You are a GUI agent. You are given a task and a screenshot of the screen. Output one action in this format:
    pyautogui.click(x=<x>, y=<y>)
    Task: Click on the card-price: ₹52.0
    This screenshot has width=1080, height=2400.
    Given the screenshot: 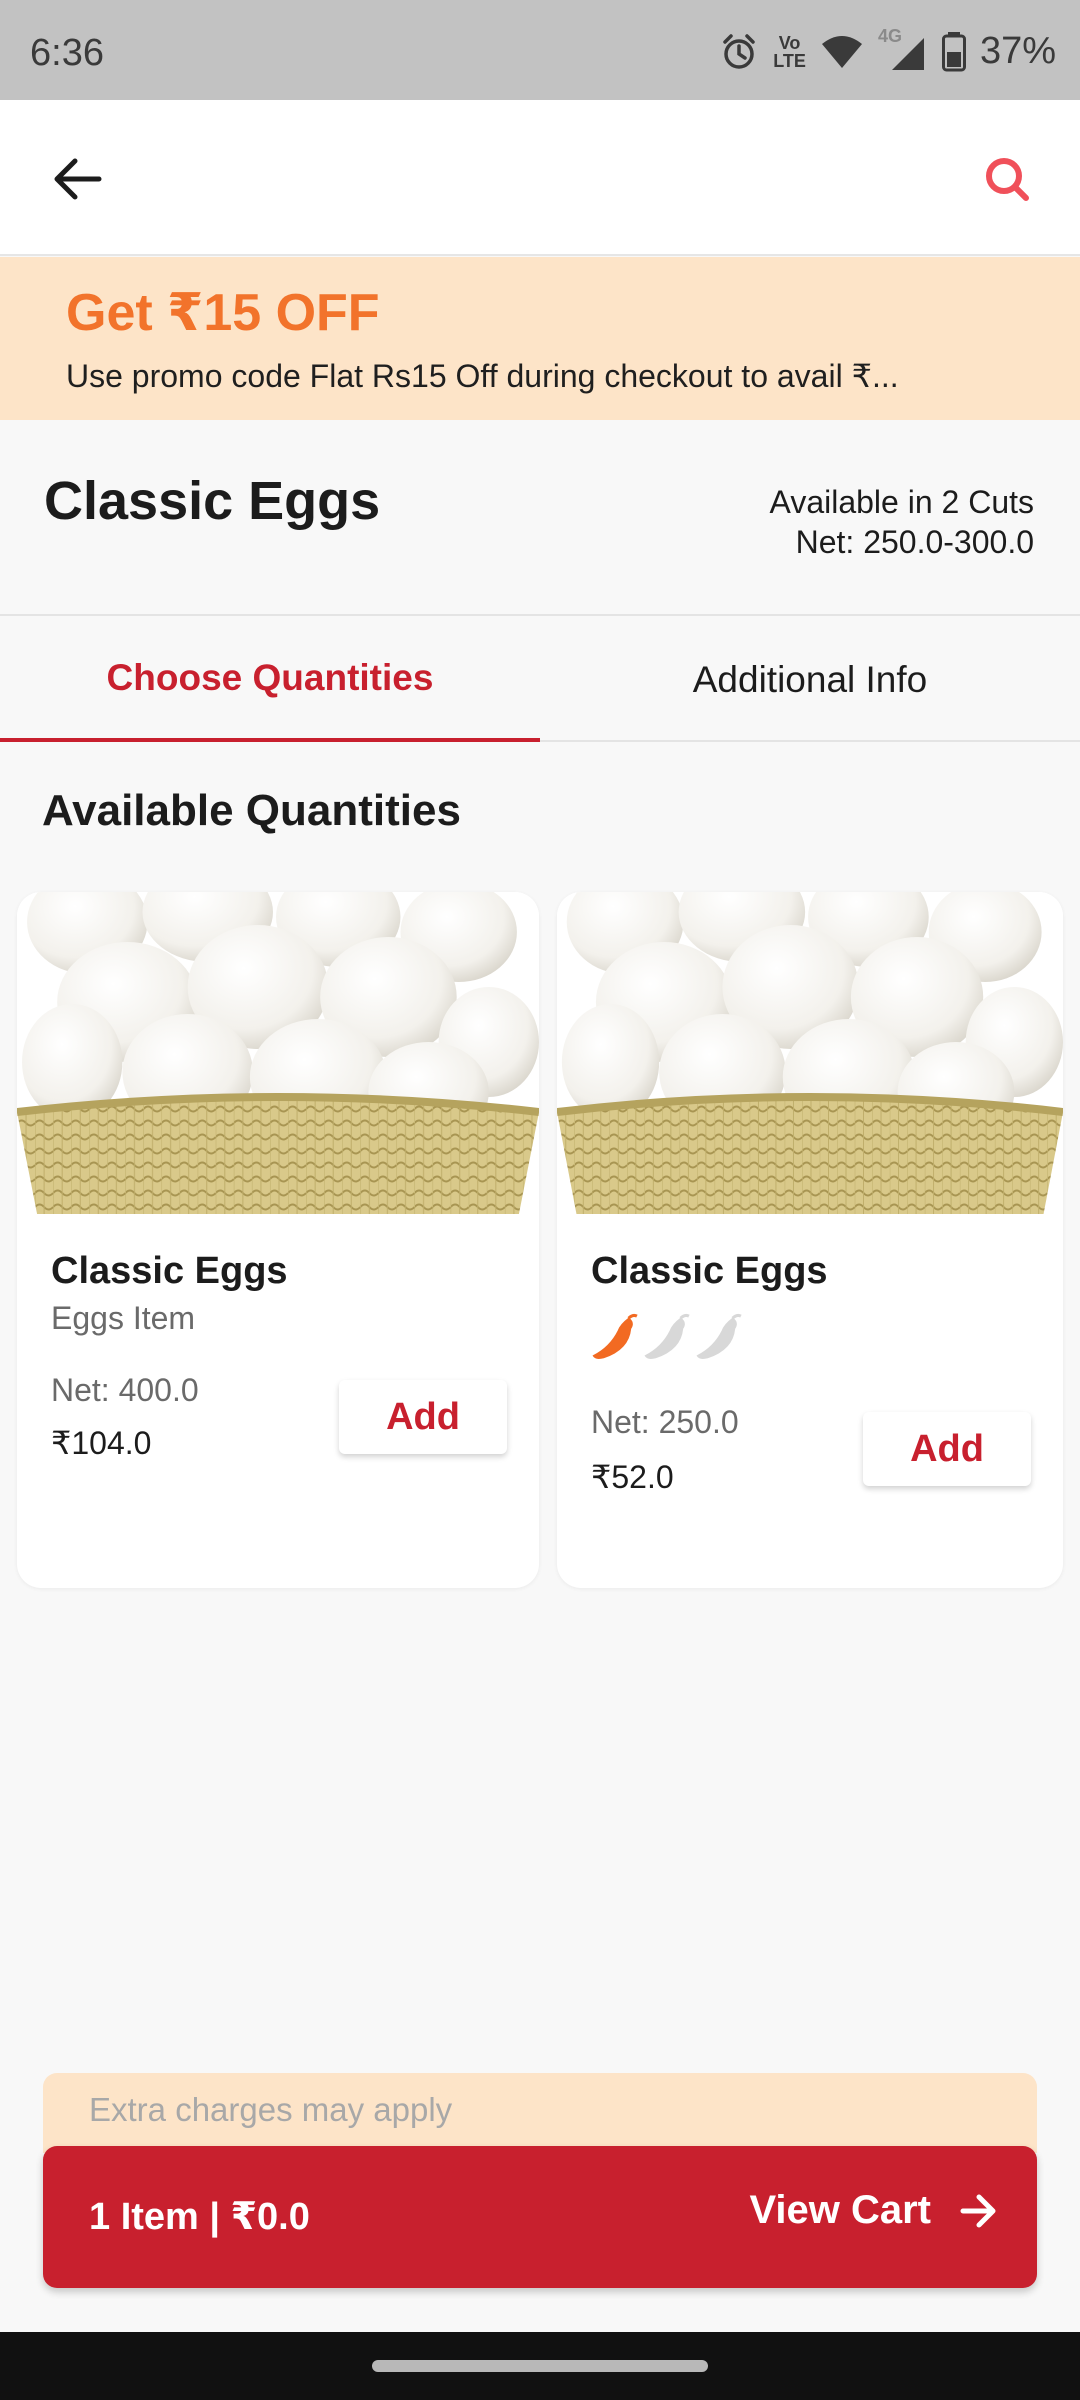 What is the action you would take?
    pyautogui.click(x=632, y=1477)
    